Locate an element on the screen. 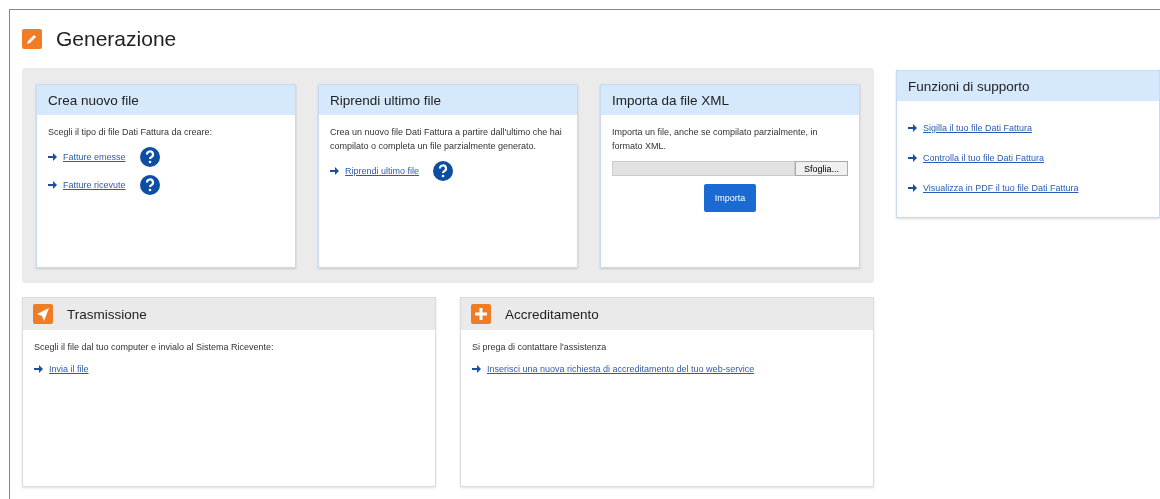 The image size is (1160, 499). card-title: Crea nuovo file is located at coordinates (166, 100).